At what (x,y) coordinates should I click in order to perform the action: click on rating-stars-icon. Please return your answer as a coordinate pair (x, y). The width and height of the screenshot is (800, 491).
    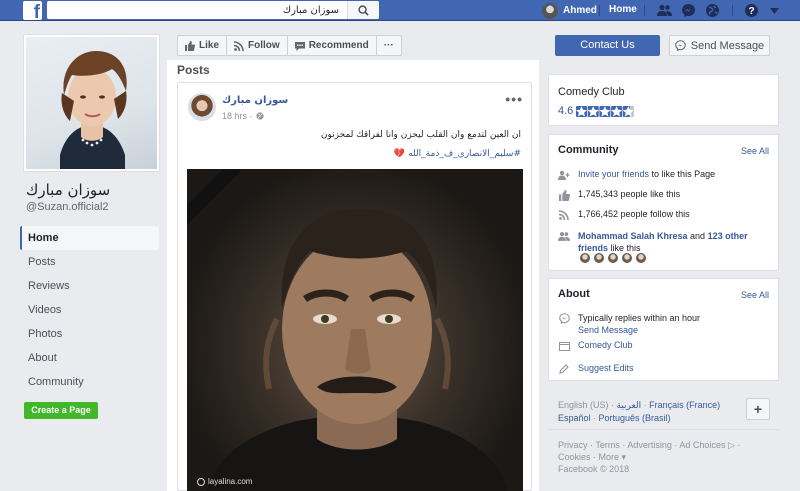
    Looking at the image, I should click on (605, 111).